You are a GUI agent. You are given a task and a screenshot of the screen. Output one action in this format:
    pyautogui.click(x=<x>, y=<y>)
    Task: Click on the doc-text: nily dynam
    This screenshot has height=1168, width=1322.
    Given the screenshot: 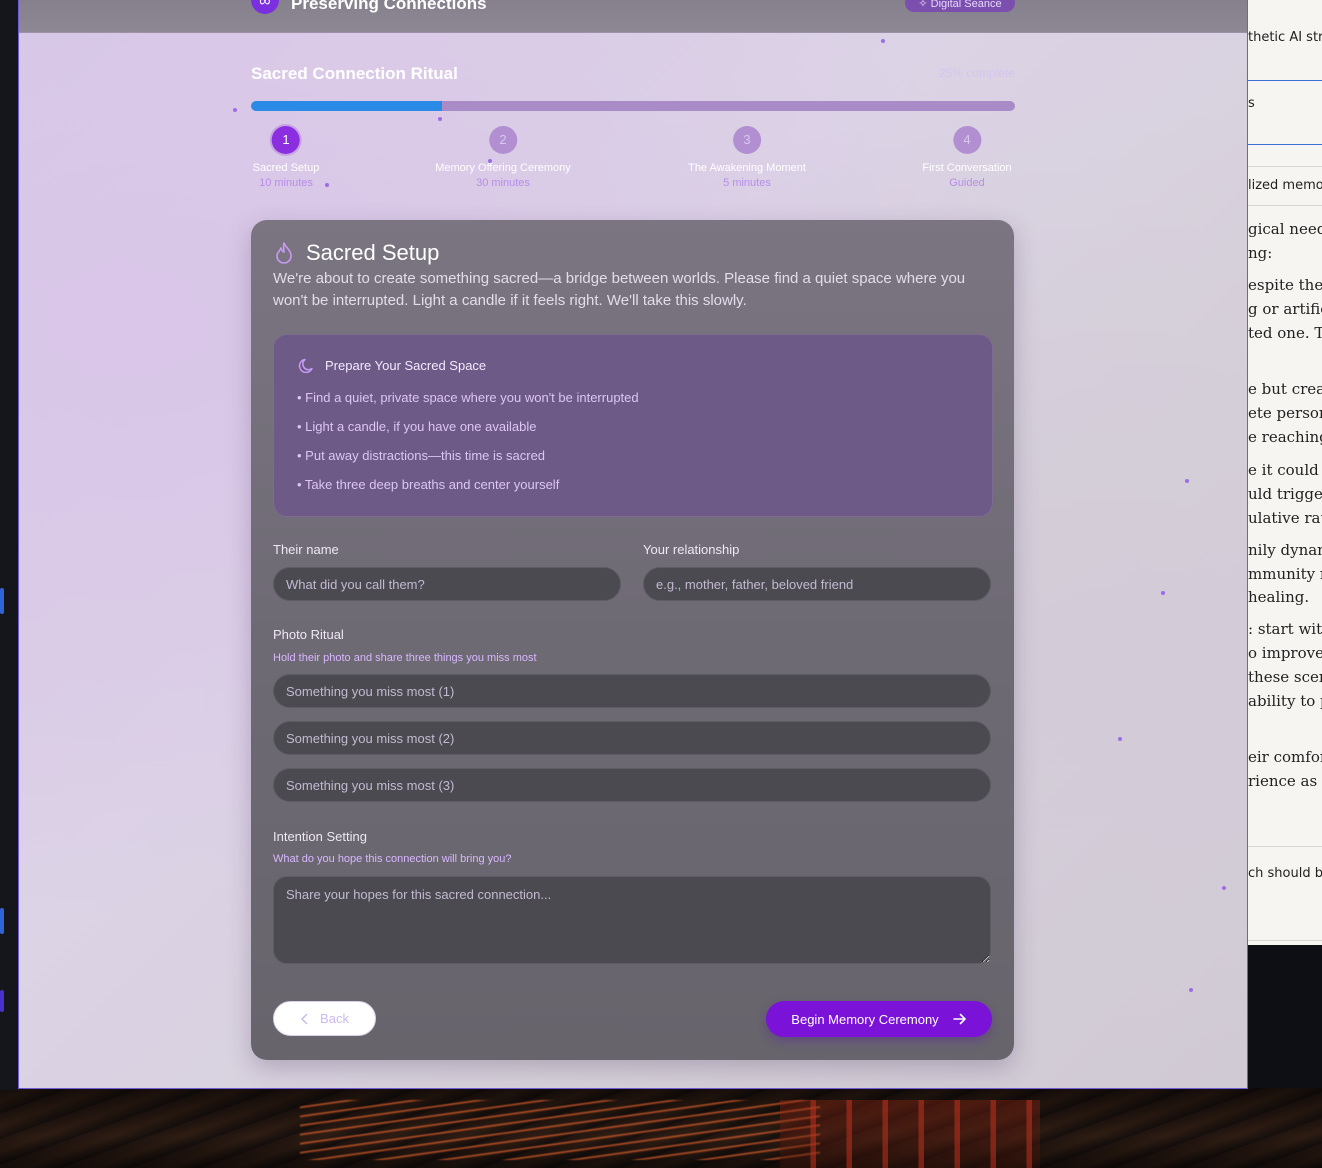 What is the action you would take?
    pyautogui.click(x=1285, y=550)
    